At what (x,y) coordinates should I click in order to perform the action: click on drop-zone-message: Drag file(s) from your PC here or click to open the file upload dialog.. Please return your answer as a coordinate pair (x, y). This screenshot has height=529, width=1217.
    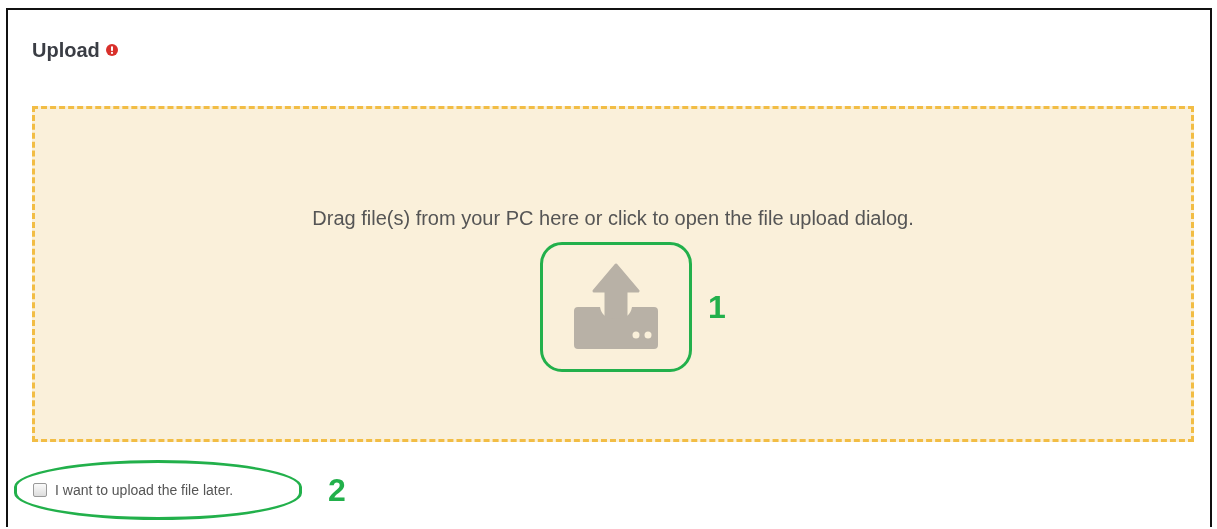
    Looking at the image, I should click on (613, 218).